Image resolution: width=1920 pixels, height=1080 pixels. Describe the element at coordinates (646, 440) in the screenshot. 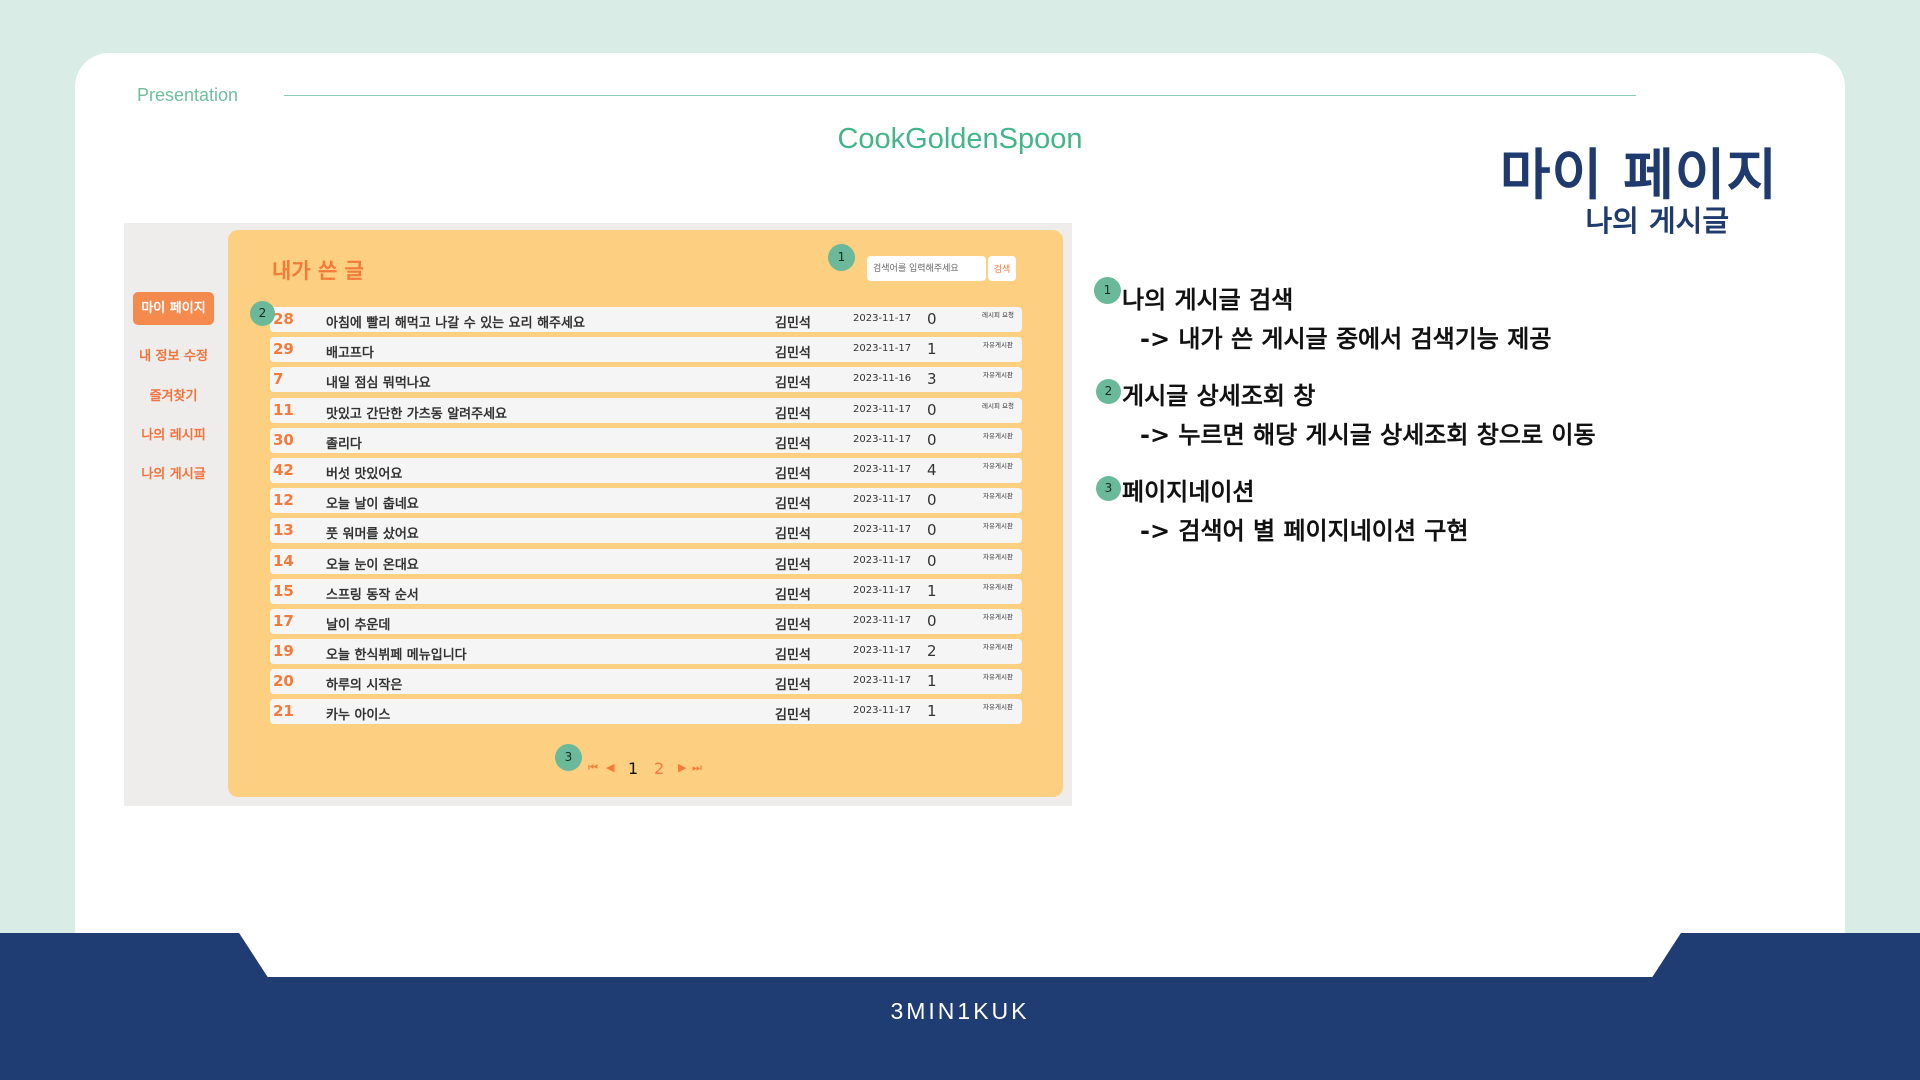

I see `post-row: 30 졸리다 김민석 2023-11-17 0 자유게시판` at that location.